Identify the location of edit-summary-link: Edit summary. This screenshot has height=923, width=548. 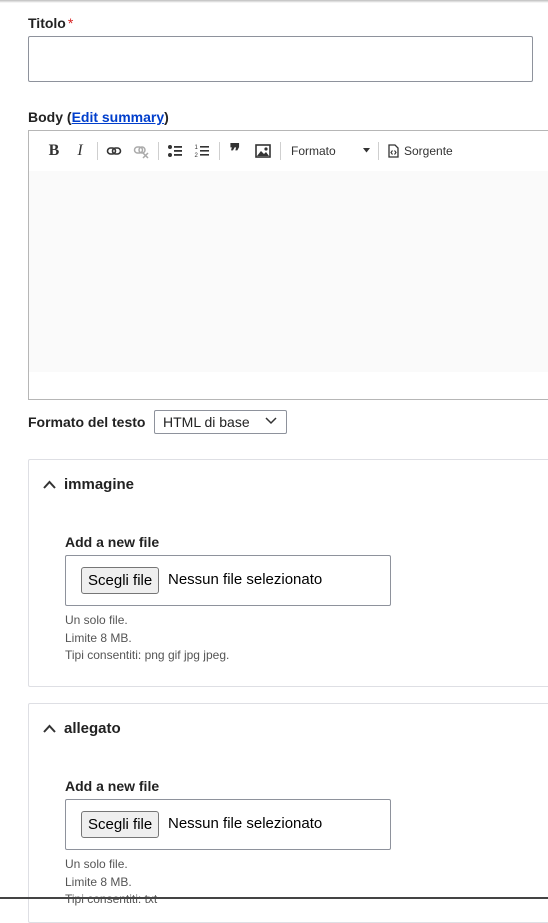
(118, 117).